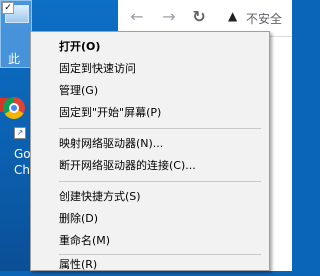  Describe the element at coordinates (150, 241) in the screenshot. I see `menu-item-rename: 重命名(M)` at that location.